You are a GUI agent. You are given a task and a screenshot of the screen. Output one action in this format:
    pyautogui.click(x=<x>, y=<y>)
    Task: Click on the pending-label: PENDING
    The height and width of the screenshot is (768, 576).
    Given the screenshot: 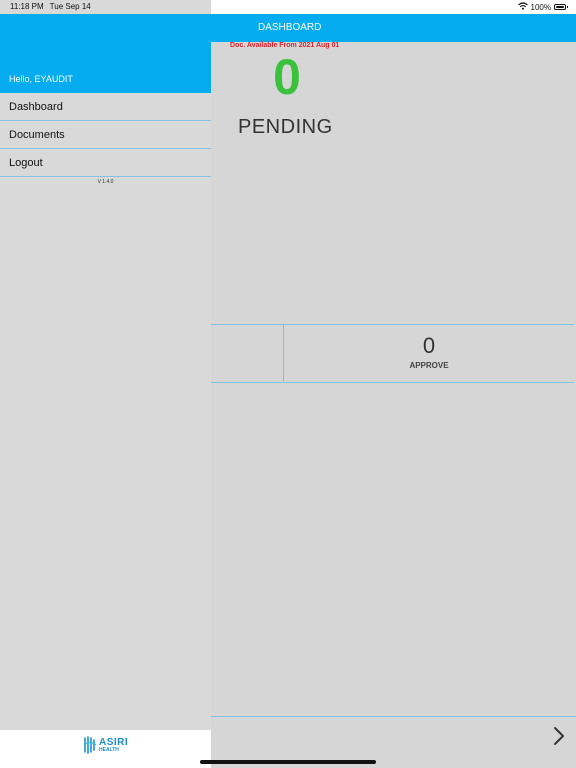 What is the action you would take?
    pyautogui.click(x=285, y=127)
    